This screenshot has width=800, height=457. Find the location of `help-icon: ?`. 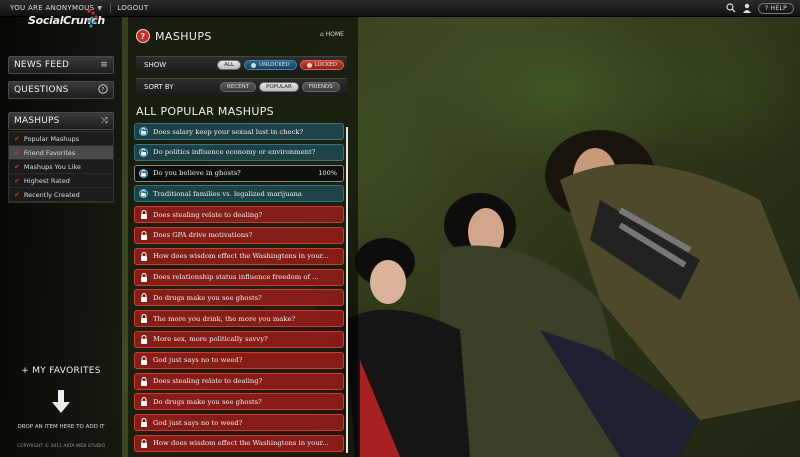

help-icon: ? is located at coordinates (766, 8).